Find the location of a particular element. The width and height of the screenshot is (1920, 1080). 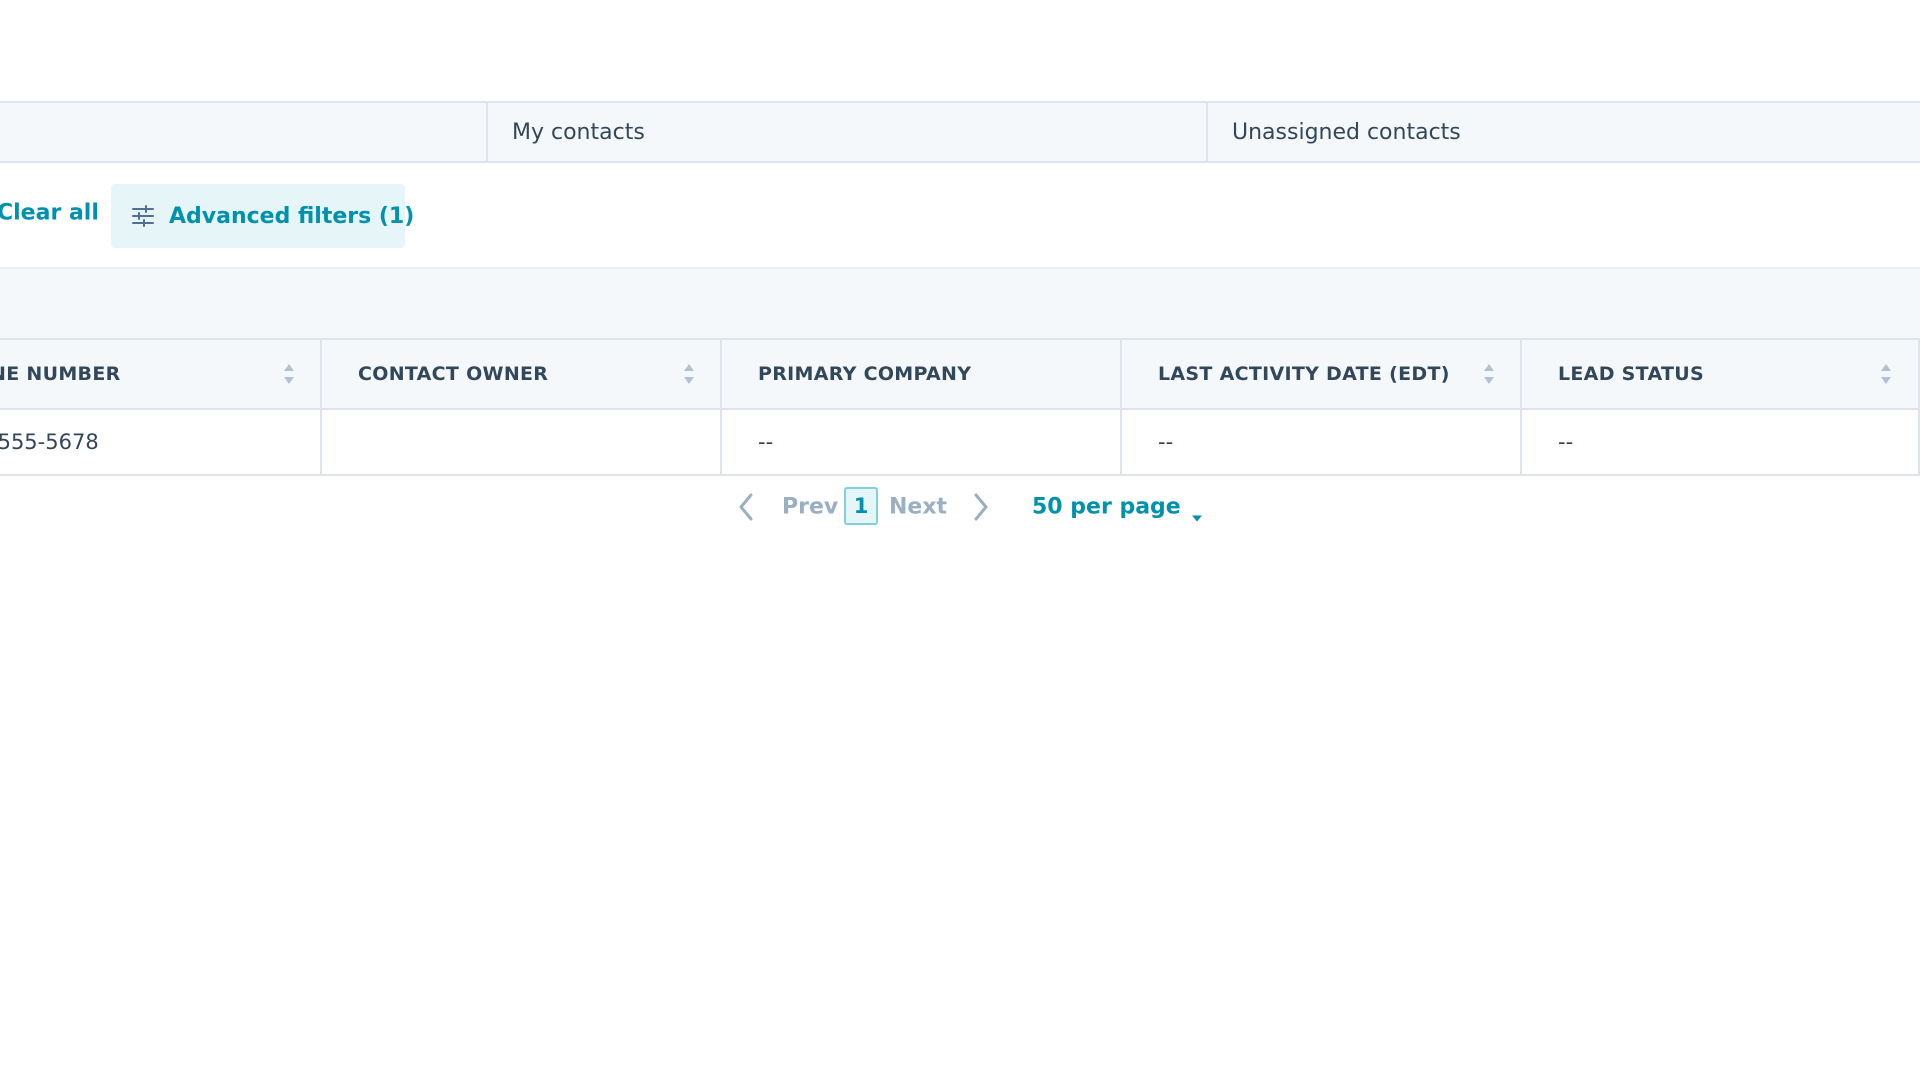

view-tabs: My contacts Unassigned contacts is located at coordinates (960, 132).